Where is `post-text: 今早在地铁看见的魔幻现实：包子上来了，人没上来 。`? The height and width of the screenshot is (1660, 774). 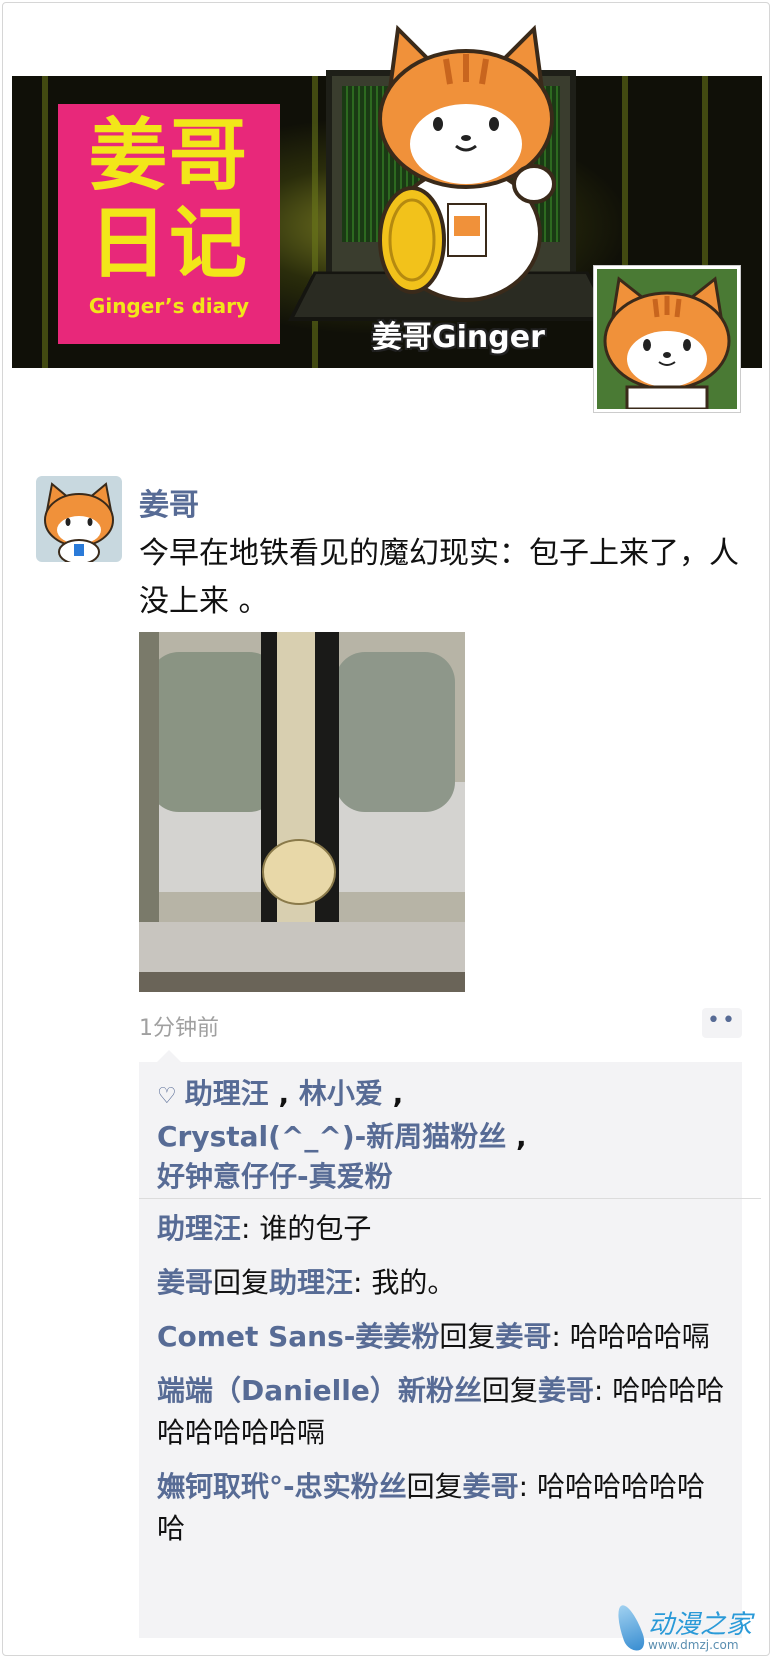 post-text: 今早在地铁看见的魔幻现实：包子上来了，人没上来 。 is located at coordinates (439, 577).